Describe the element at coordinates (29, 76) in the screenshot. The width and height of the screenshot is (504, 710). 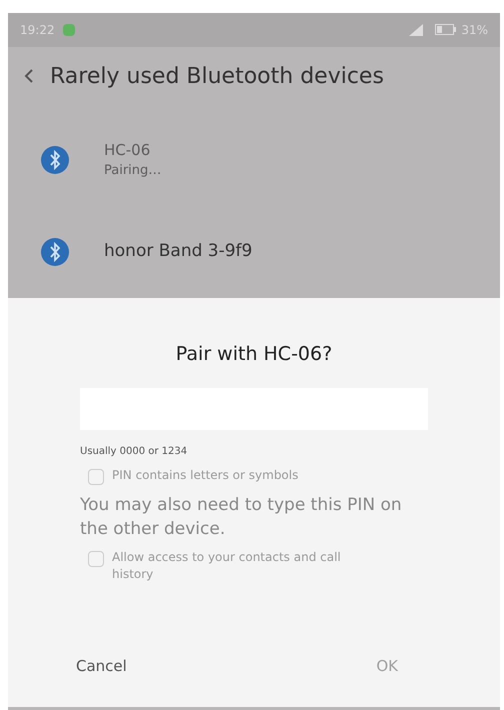
I see `back-icon` at that location.